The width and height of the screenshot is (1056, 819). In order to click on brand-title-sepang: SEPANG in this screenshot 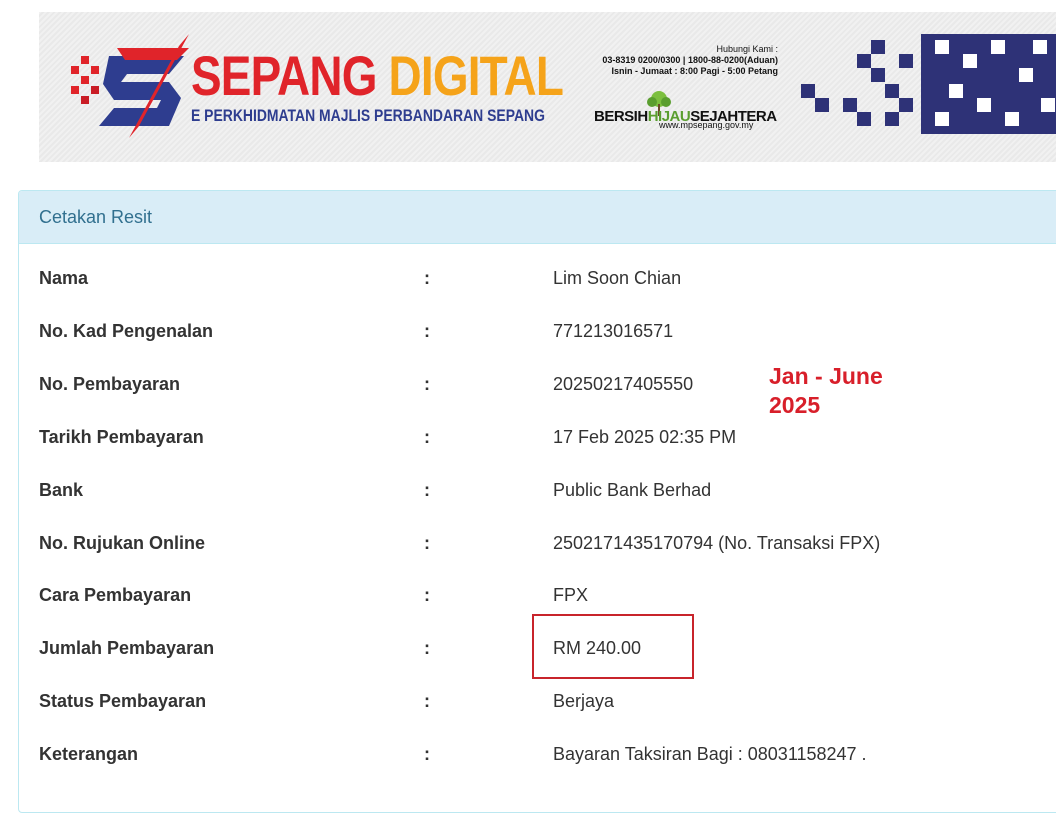, I will do `click(290, 75)`.